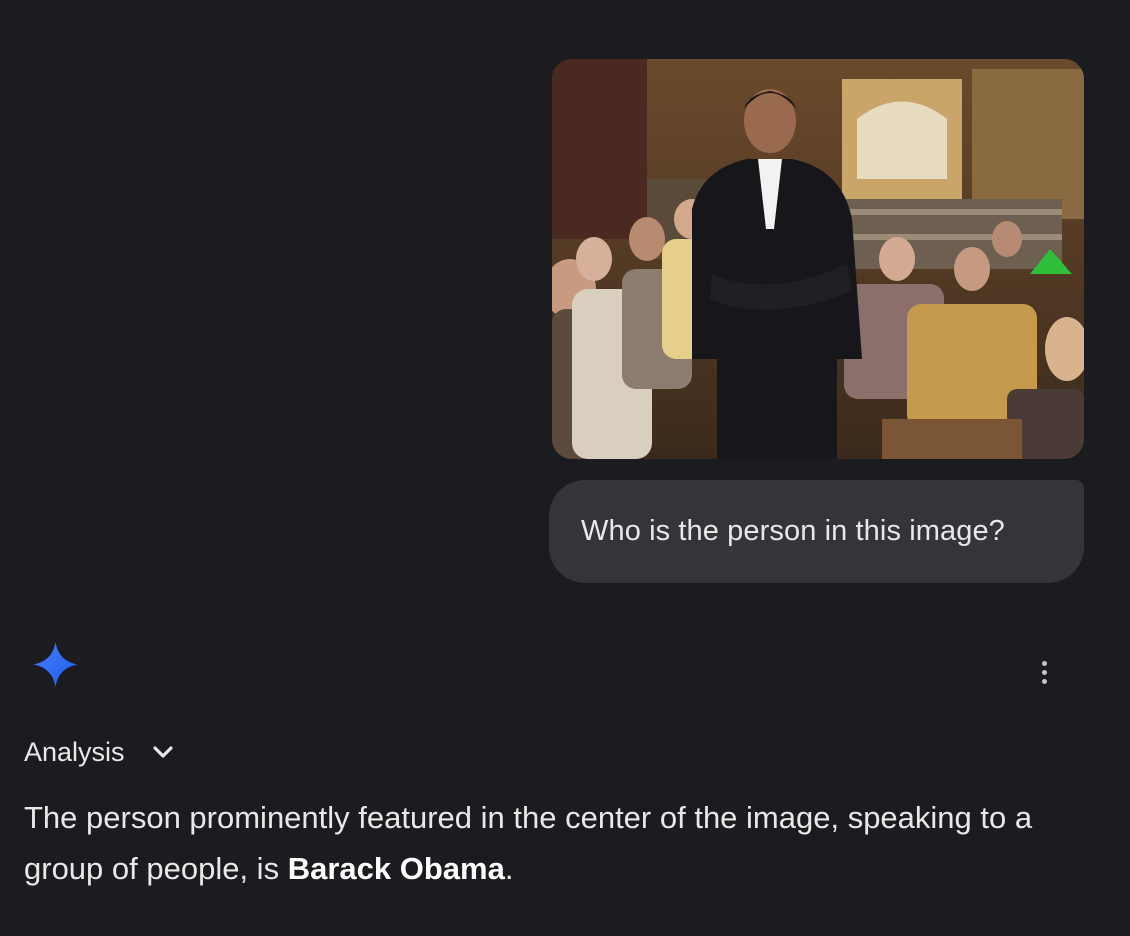 This screenshot has width=1130, height=936. Describe the element at coordinates (793, 531) in the screenshot. I see `user-prompt-text: Who is the person in this image?` at that location.